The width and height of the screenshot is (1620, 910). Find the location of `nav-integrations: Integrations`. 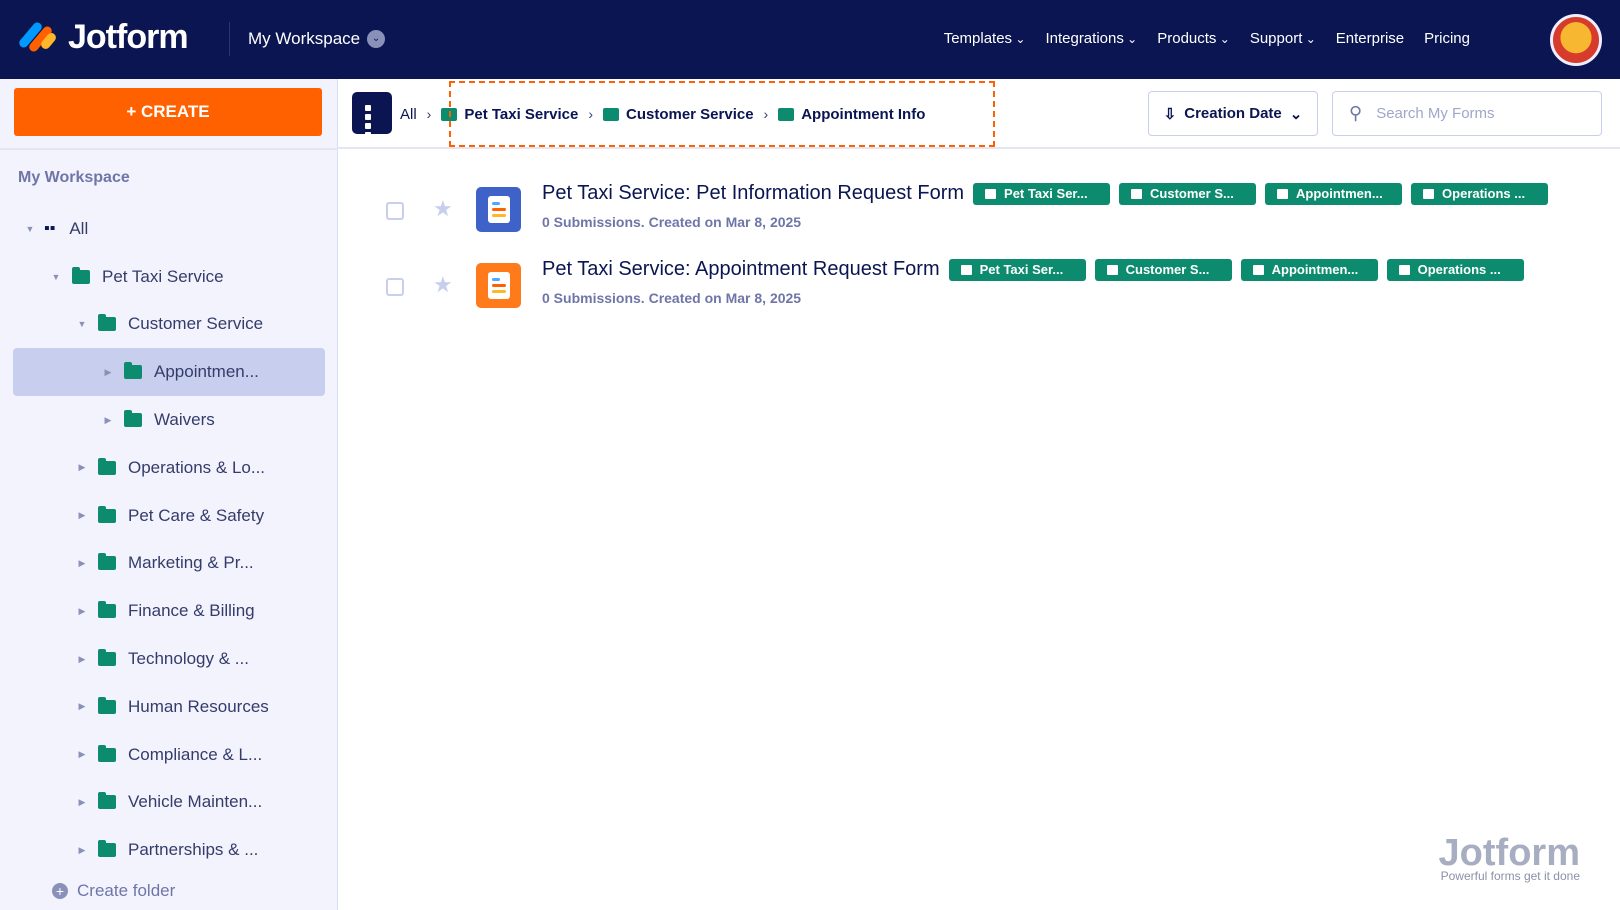

nav-integrations: Integrations is located at coordinates (1091, 38).